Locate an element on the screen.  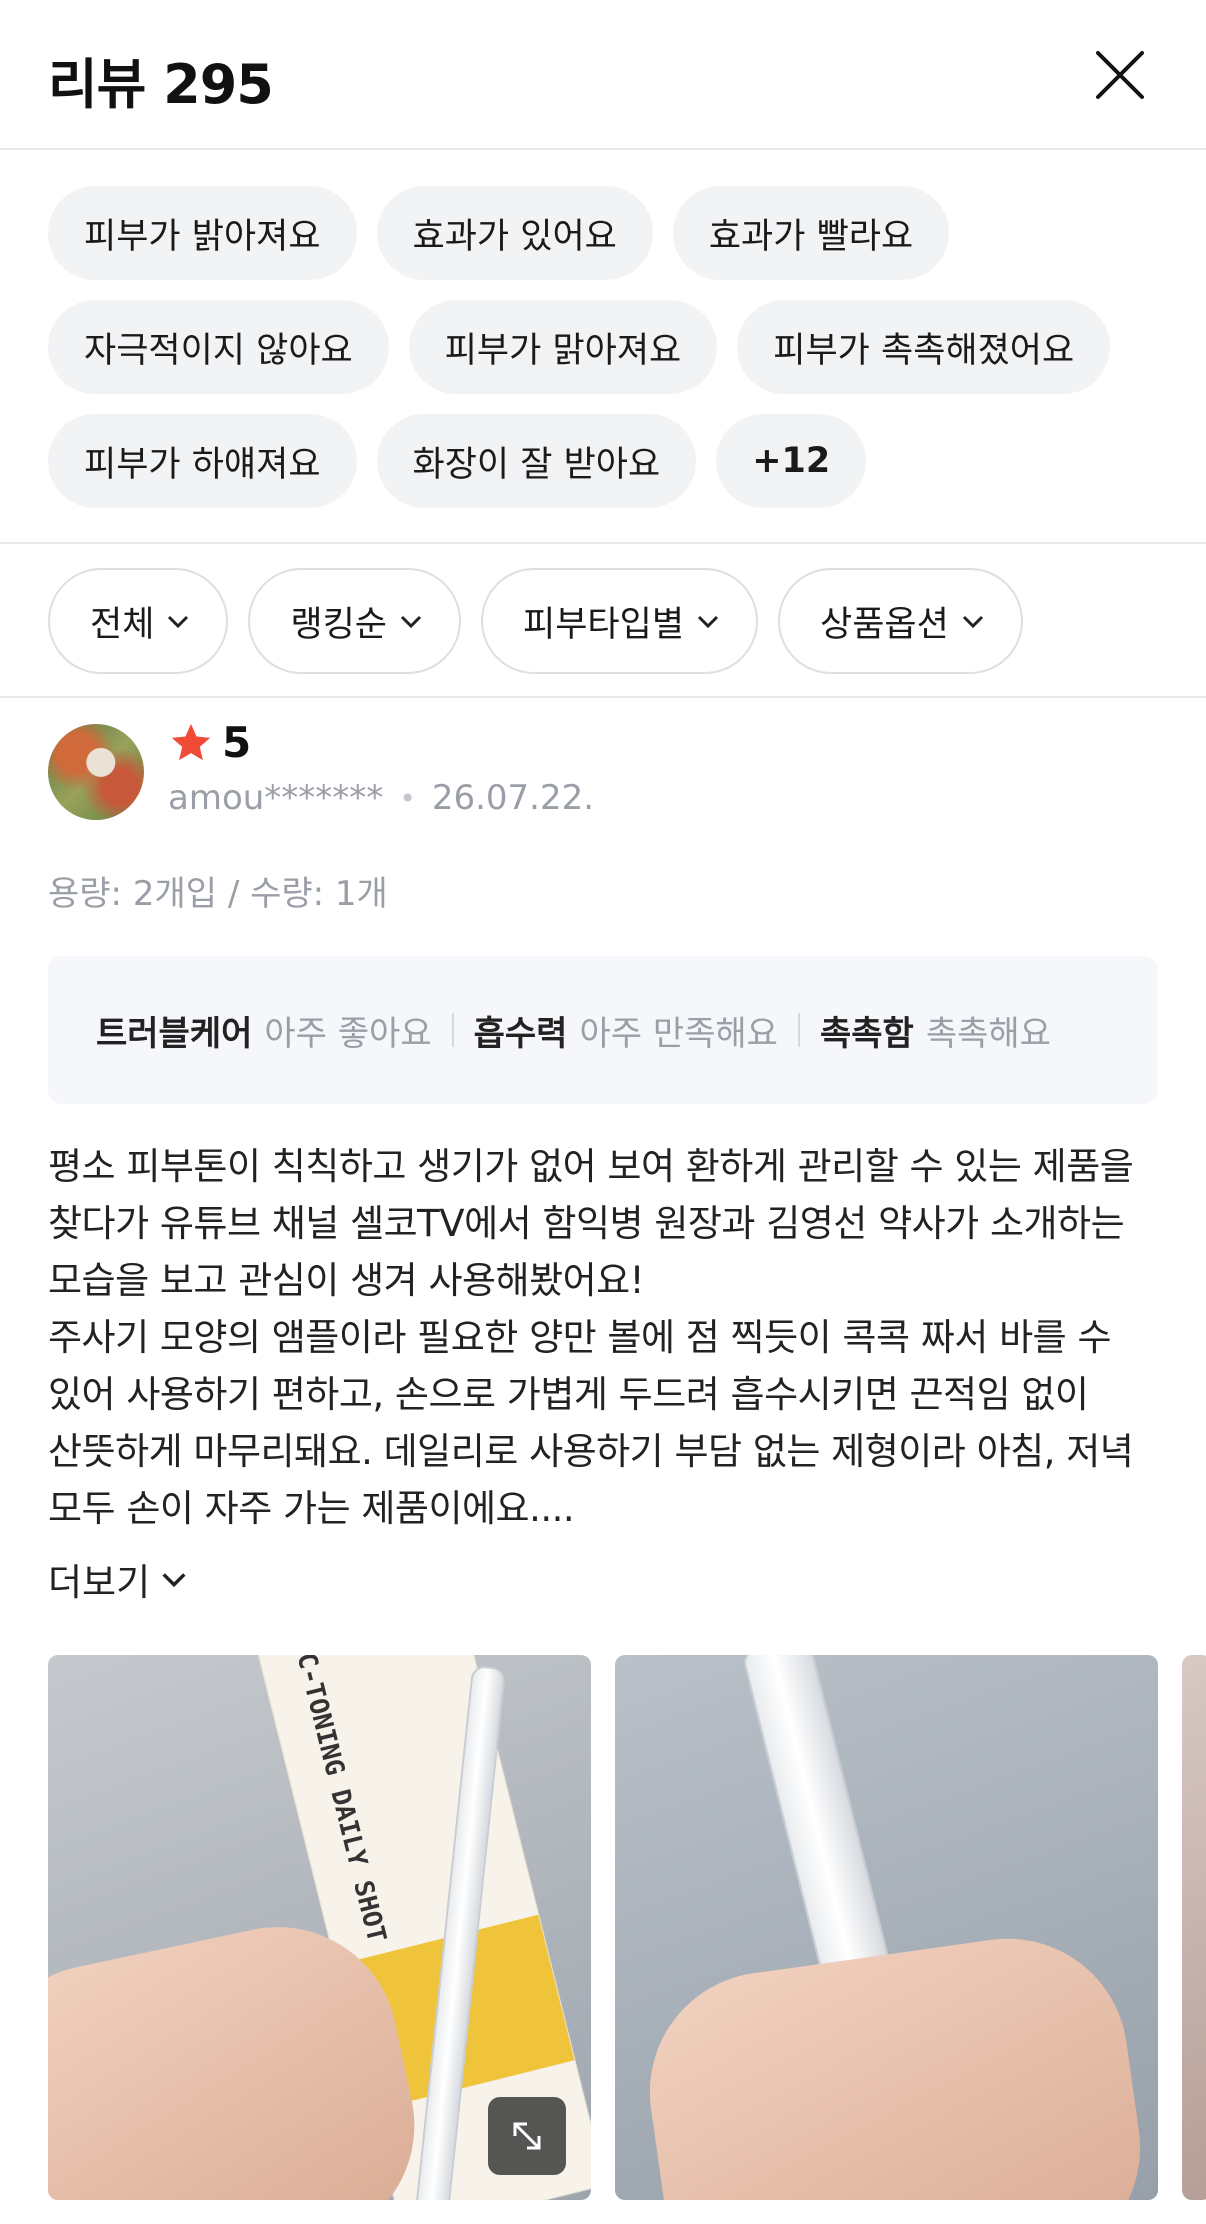
filter-bar: 전체 랭킹순 피부타입별 상품옵션 is located at coordinates (545, 621).